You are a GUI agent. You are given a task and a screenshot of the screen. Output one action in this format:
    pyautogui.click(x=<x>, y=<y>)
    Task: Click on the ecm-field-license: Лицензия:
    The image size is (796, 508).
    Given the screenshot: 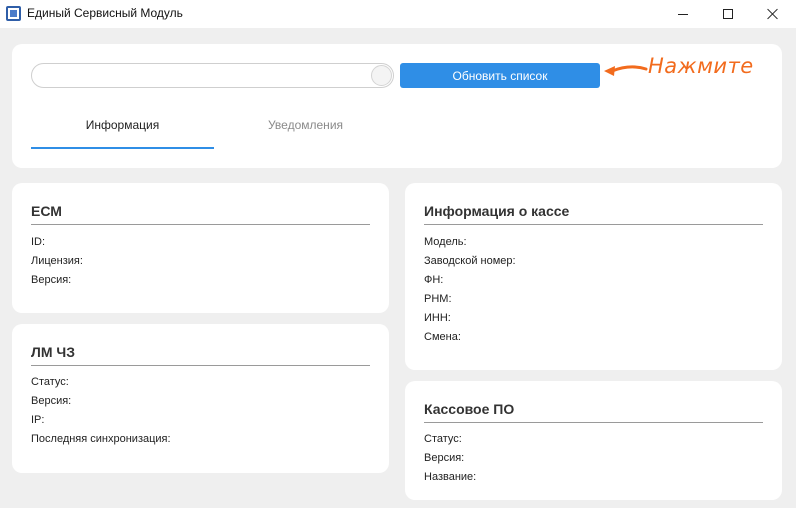 What is the action you would take?
    pyautogui.click(x=57, y=261)
    